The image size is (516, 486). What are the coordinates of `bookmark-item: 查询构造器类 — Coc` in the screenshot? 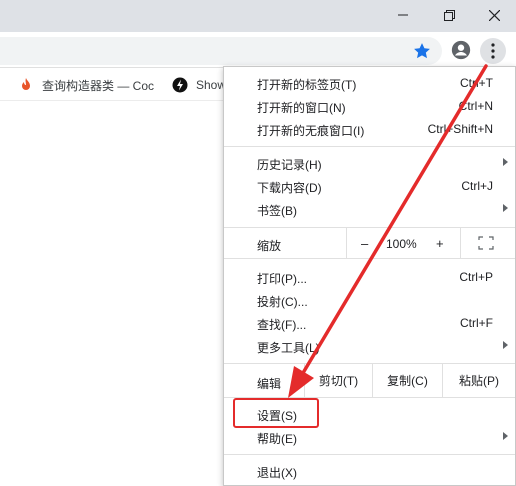 It's located at (86, 85).